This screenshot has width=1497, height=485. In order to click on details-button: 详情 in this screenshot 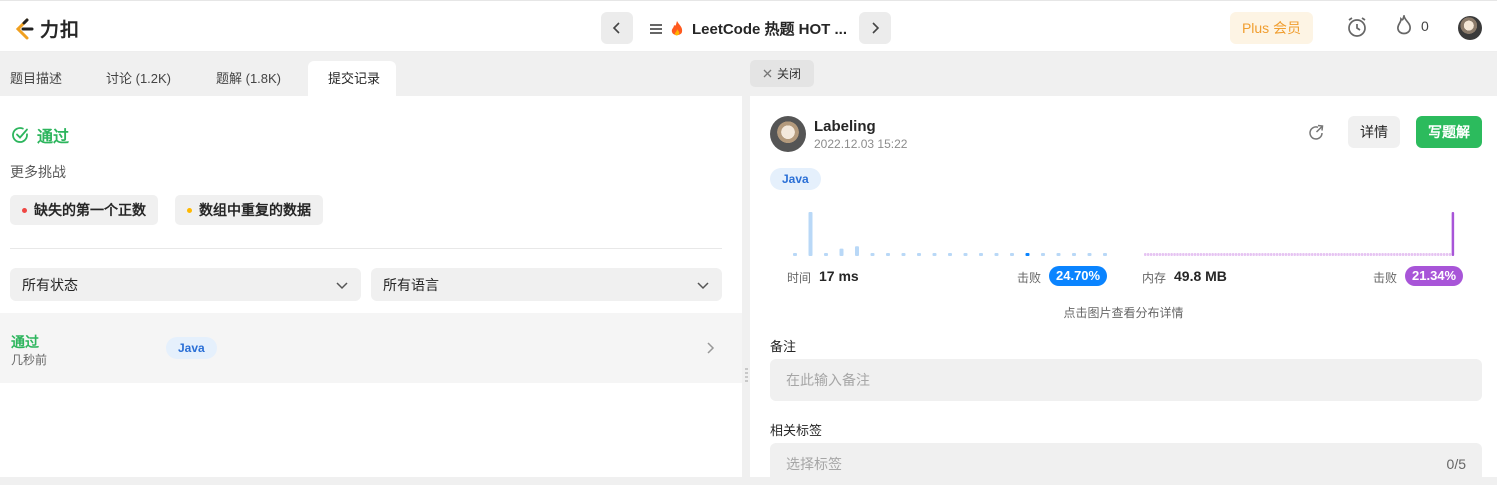, I will do `click(1374, 132)`.